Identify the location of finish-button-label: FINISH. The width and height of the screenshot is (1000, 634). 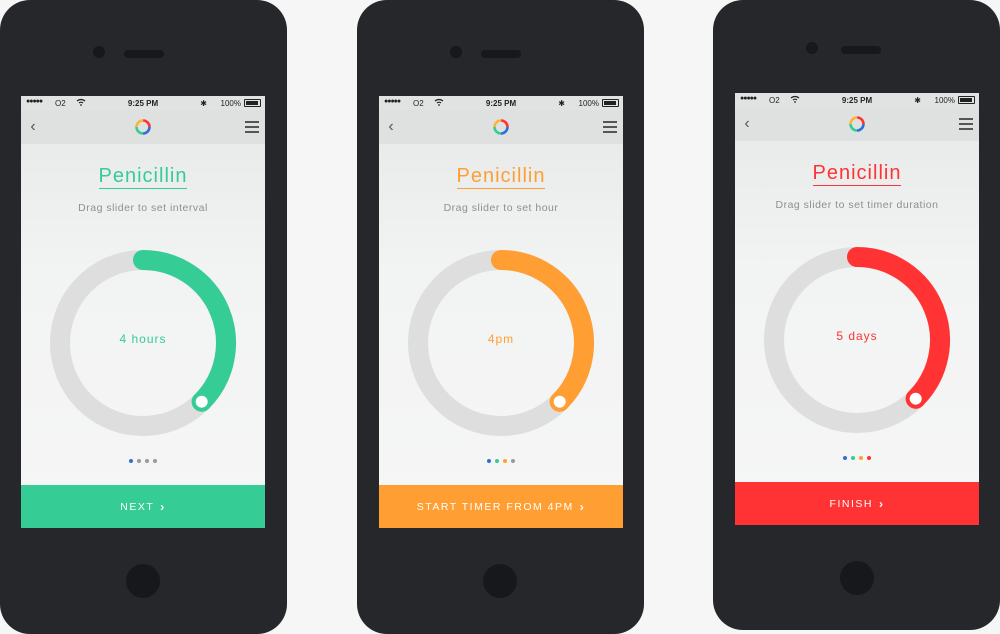
(851, 503).